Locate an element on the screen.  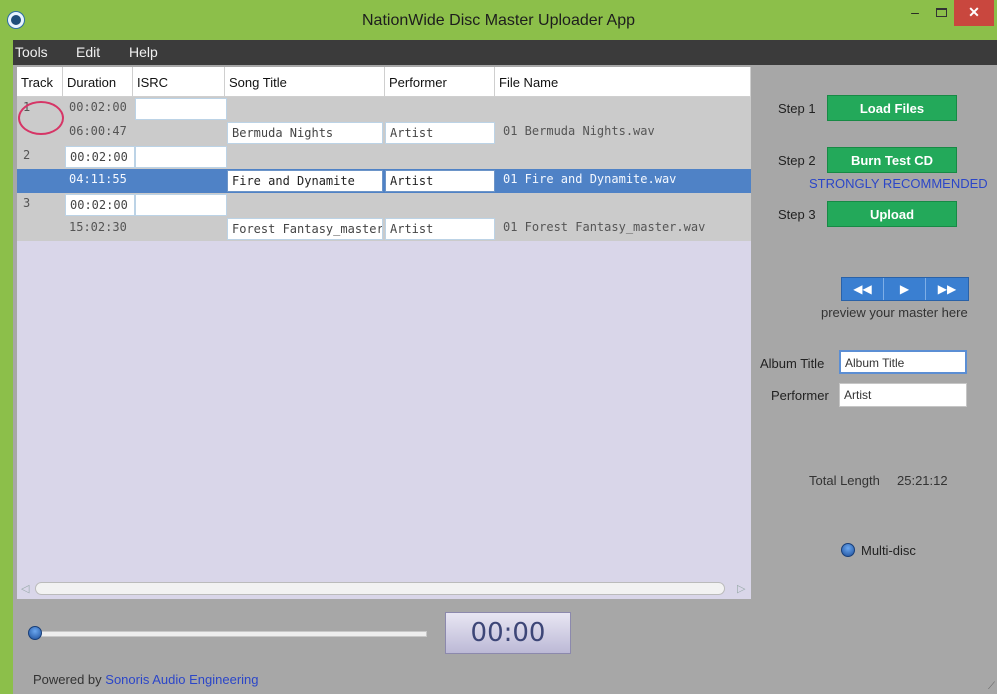
album-title-label: Album Title is located at coordinates (792, 363).